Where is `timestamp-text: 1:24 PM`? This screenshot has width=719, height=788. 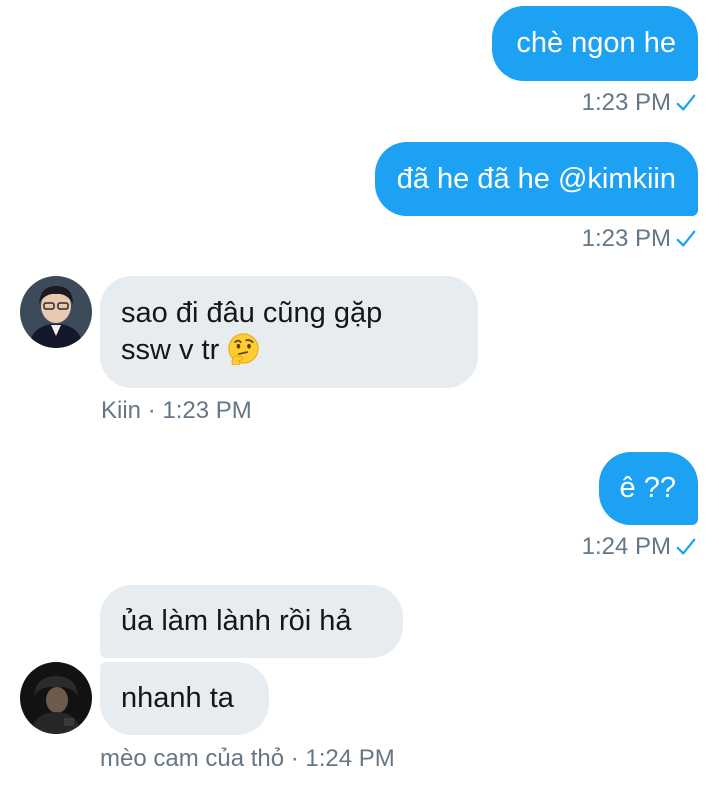
timestamp-text: 1:24 PM is located at coordinates (626, 546).